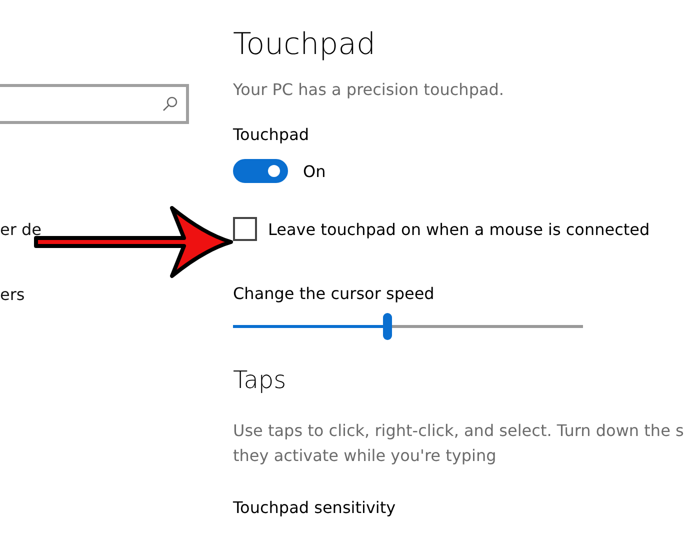 The image size is (692, 535). I want to click on slider-label: Change the cursor speed, so click(334, 293).